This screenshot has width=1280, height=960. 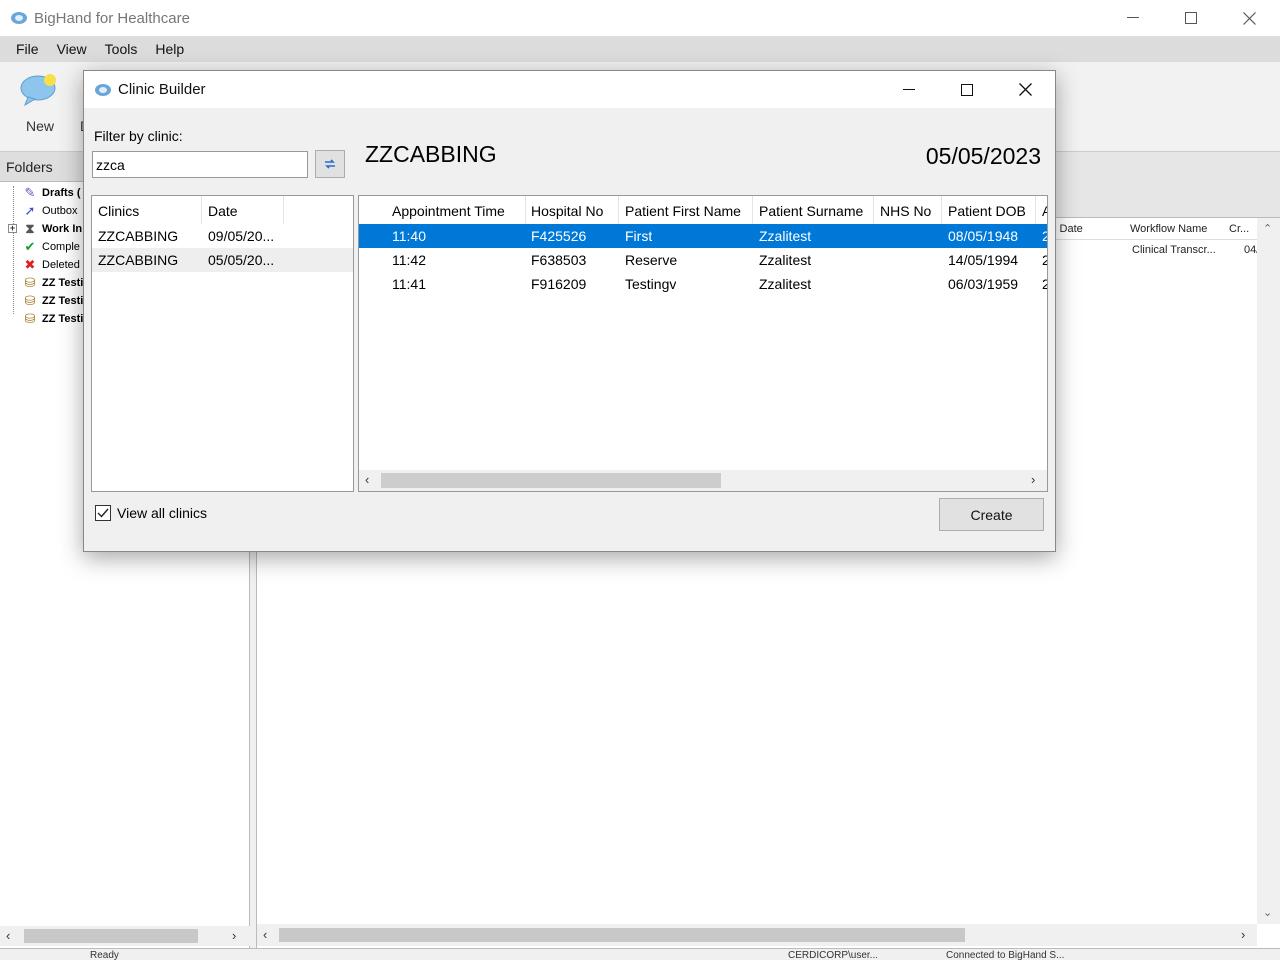 I want to click on bighand-logo-icon, so click(x=19, y=18).